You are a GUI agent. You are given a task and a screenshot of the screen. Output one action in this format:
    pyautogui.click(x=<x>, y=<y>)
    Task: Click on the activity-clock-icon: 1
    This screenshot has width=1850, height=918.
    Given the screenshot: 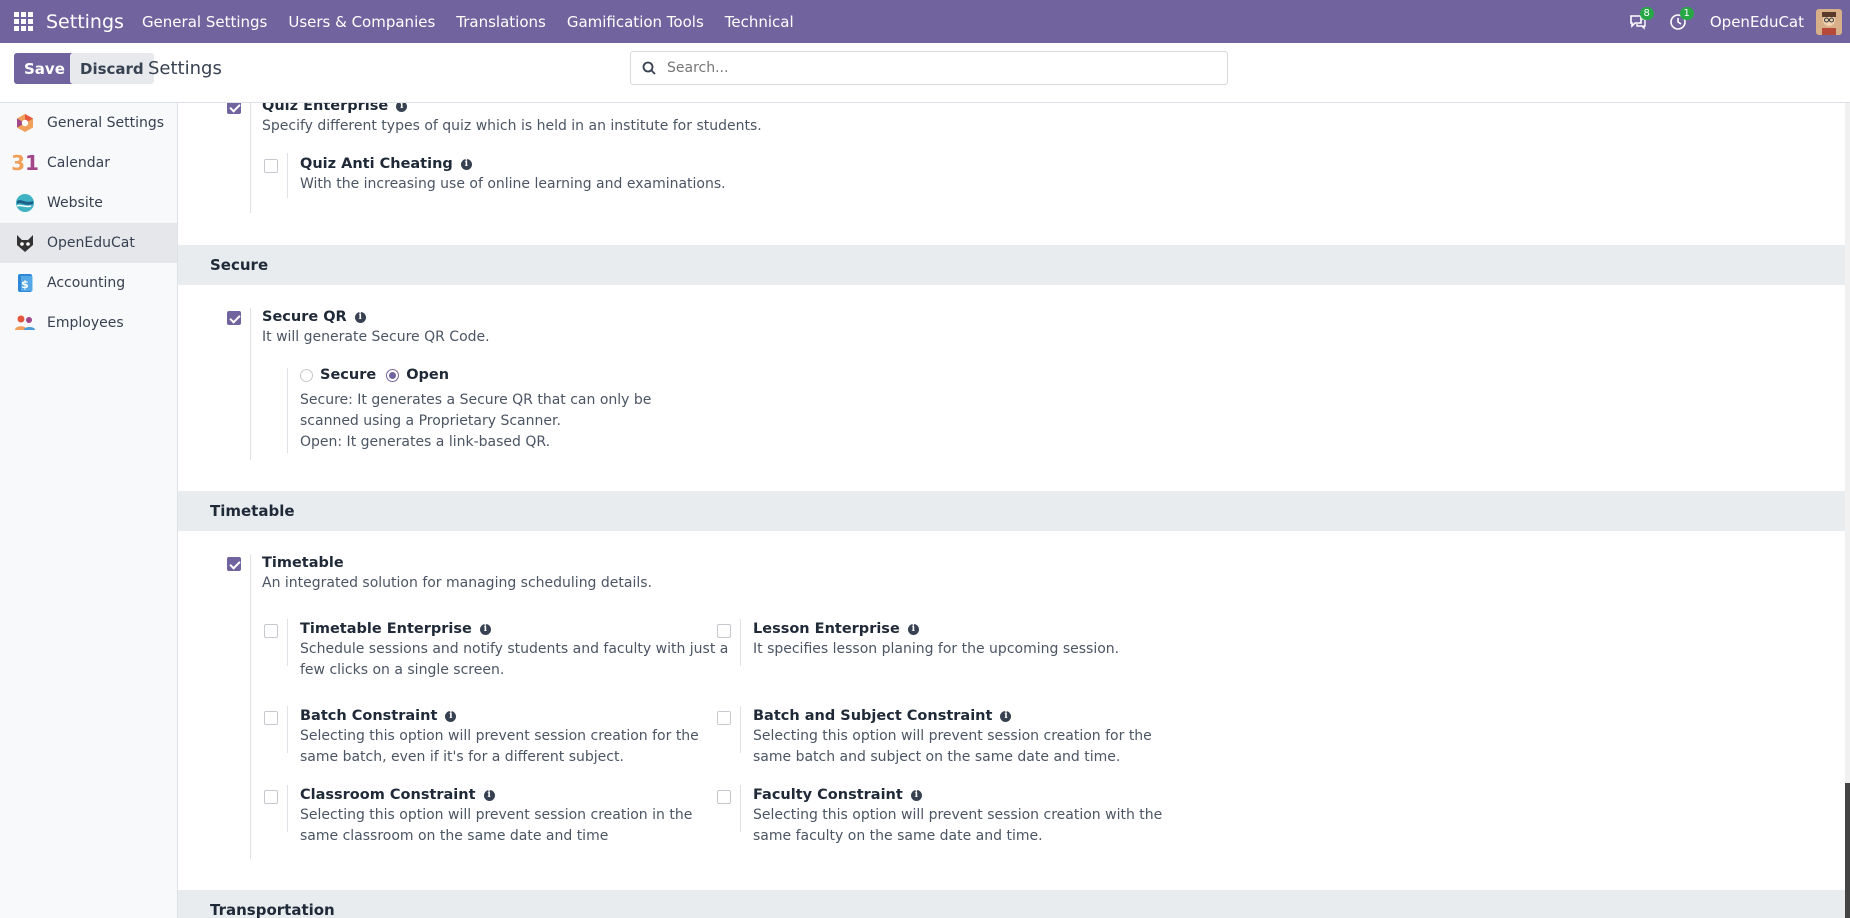 What is the action you would take?
    pyautogui.click(x=1678, y=21)
    